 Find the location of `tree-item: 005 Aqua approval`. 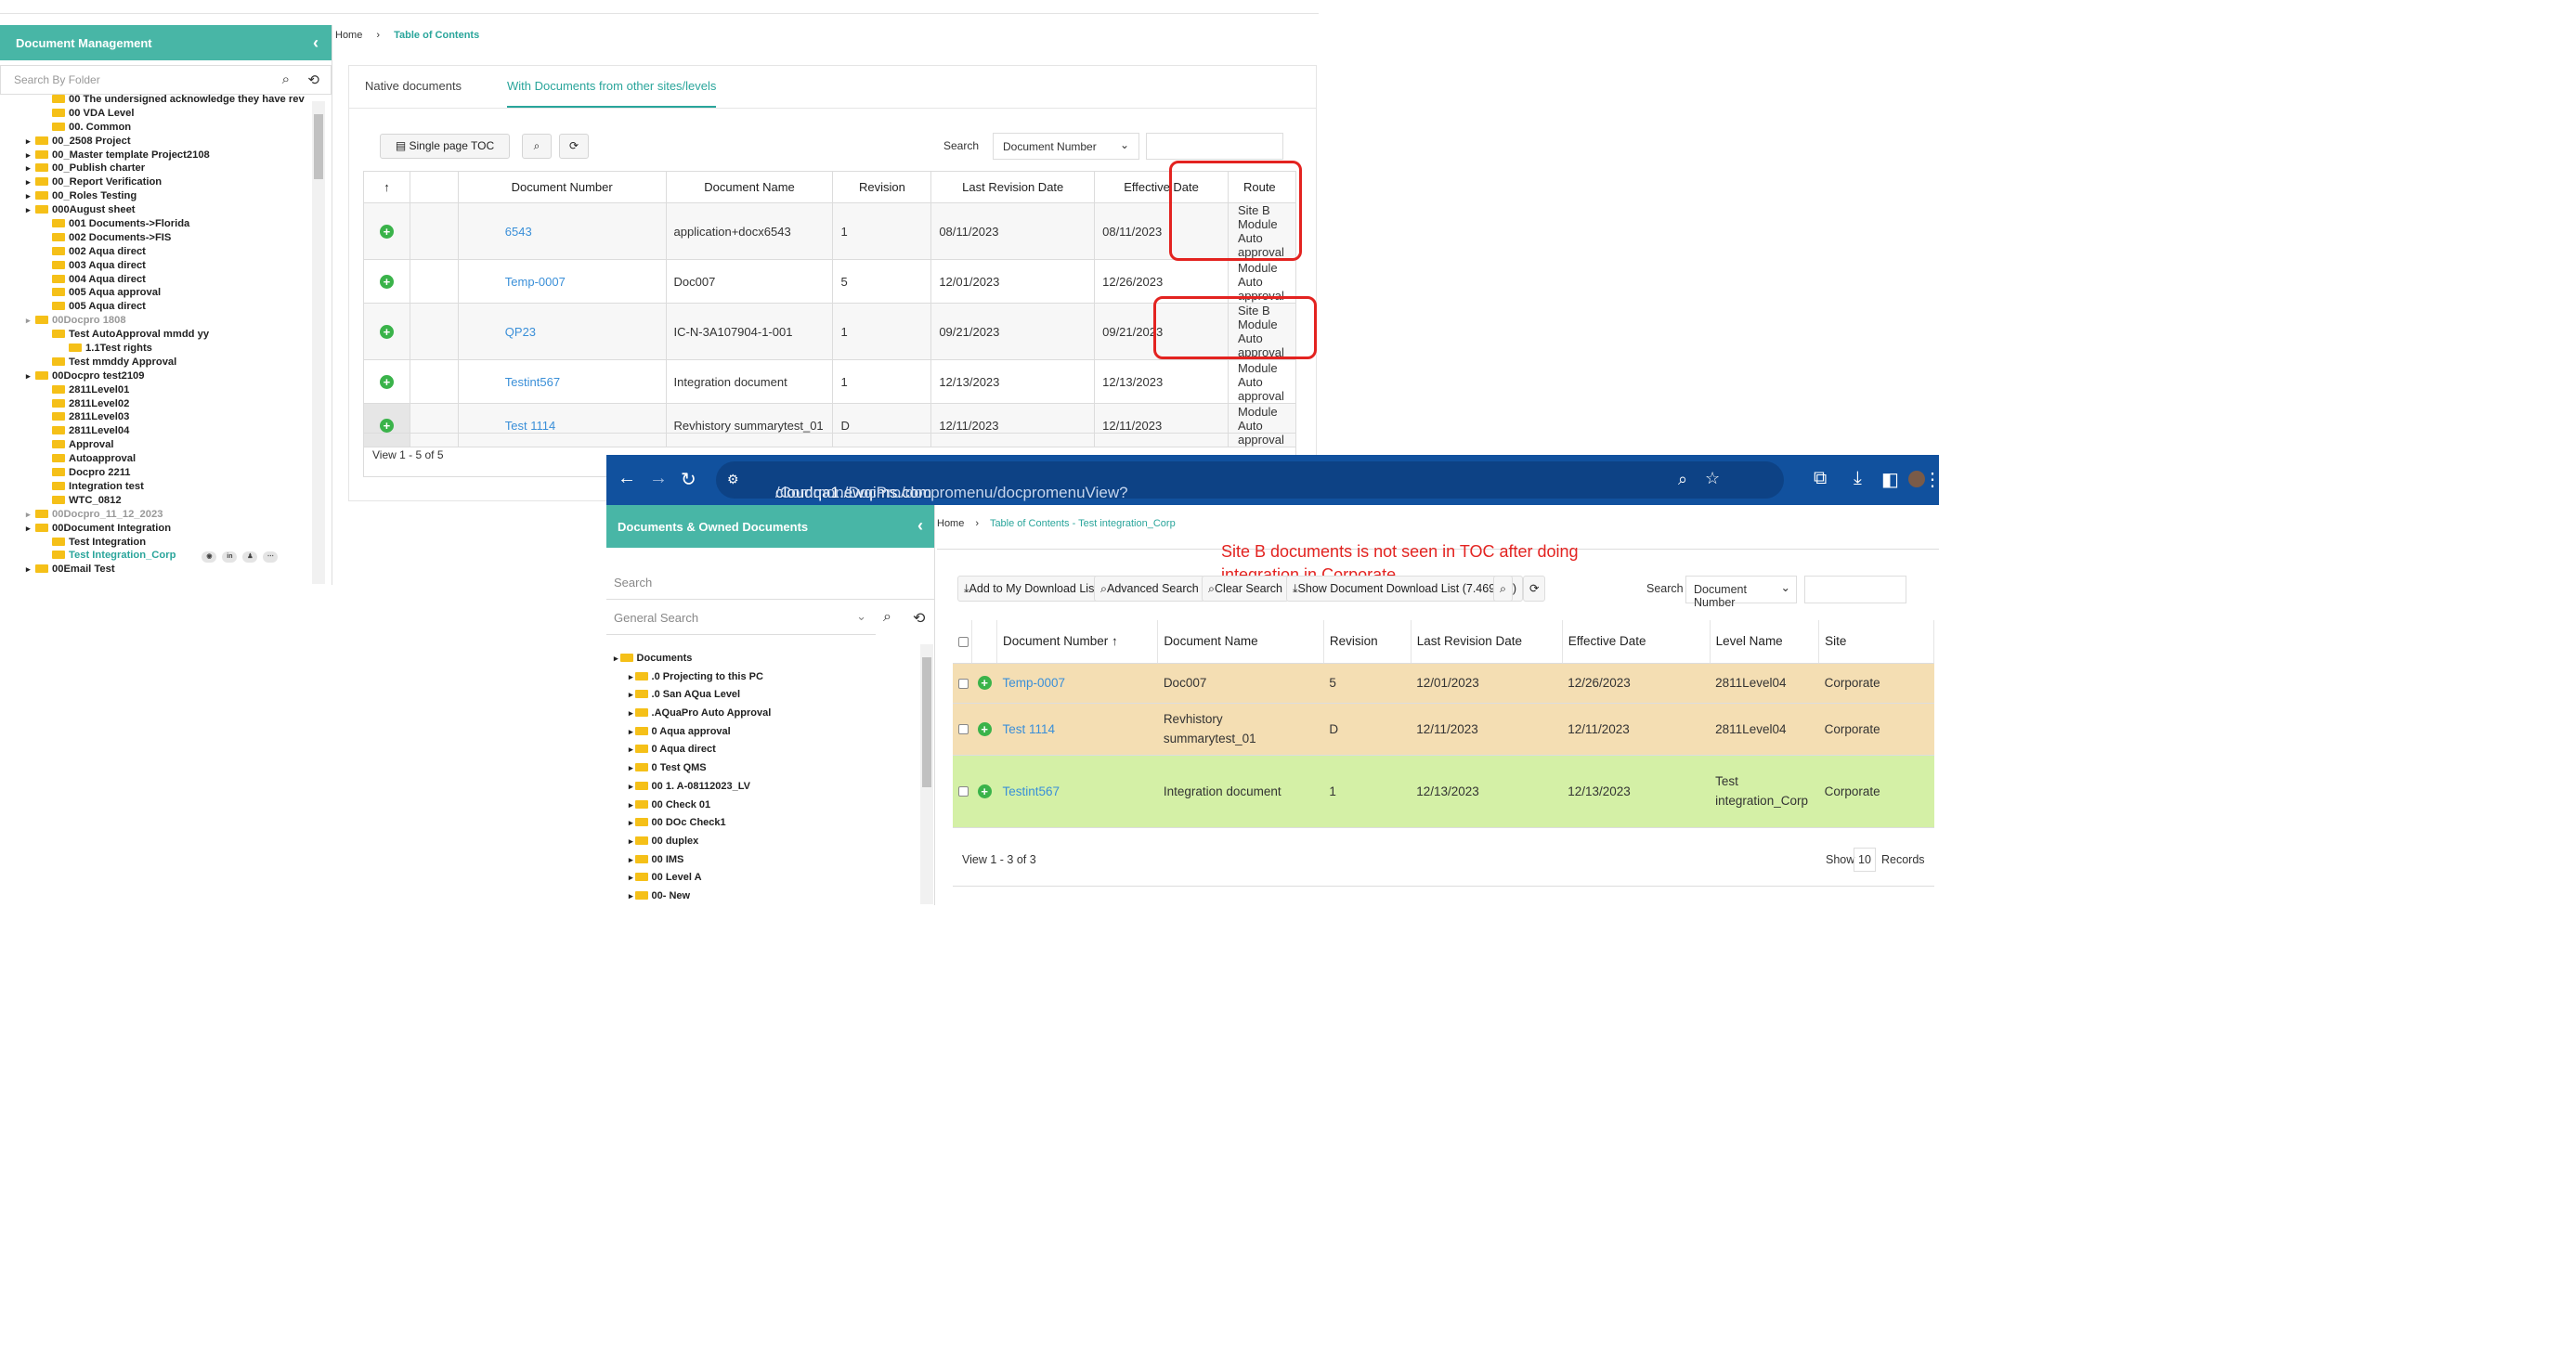

tree-item: 005 Aqua approval is located at coordinates (168, 293).